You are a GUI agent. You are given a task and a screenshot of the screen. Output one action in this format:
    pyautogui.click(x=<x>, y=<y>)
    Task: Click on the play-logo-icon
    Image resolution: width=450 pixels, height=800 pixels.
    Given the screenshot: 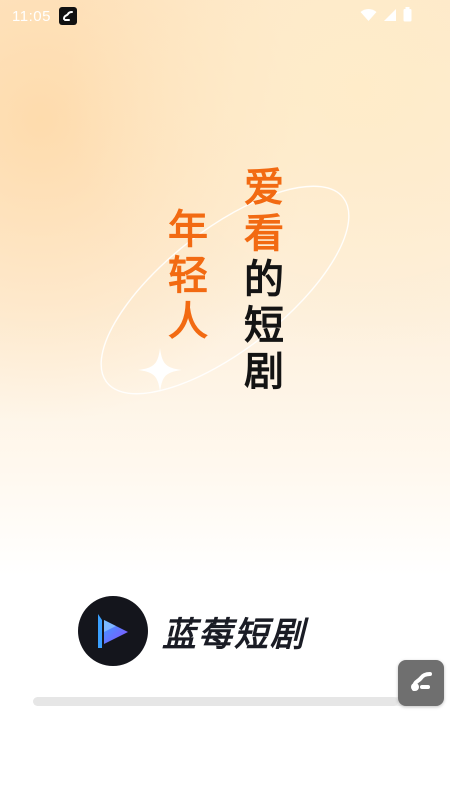 What is the action you would take?
    pyautogui.click(x=113, y=631)
    